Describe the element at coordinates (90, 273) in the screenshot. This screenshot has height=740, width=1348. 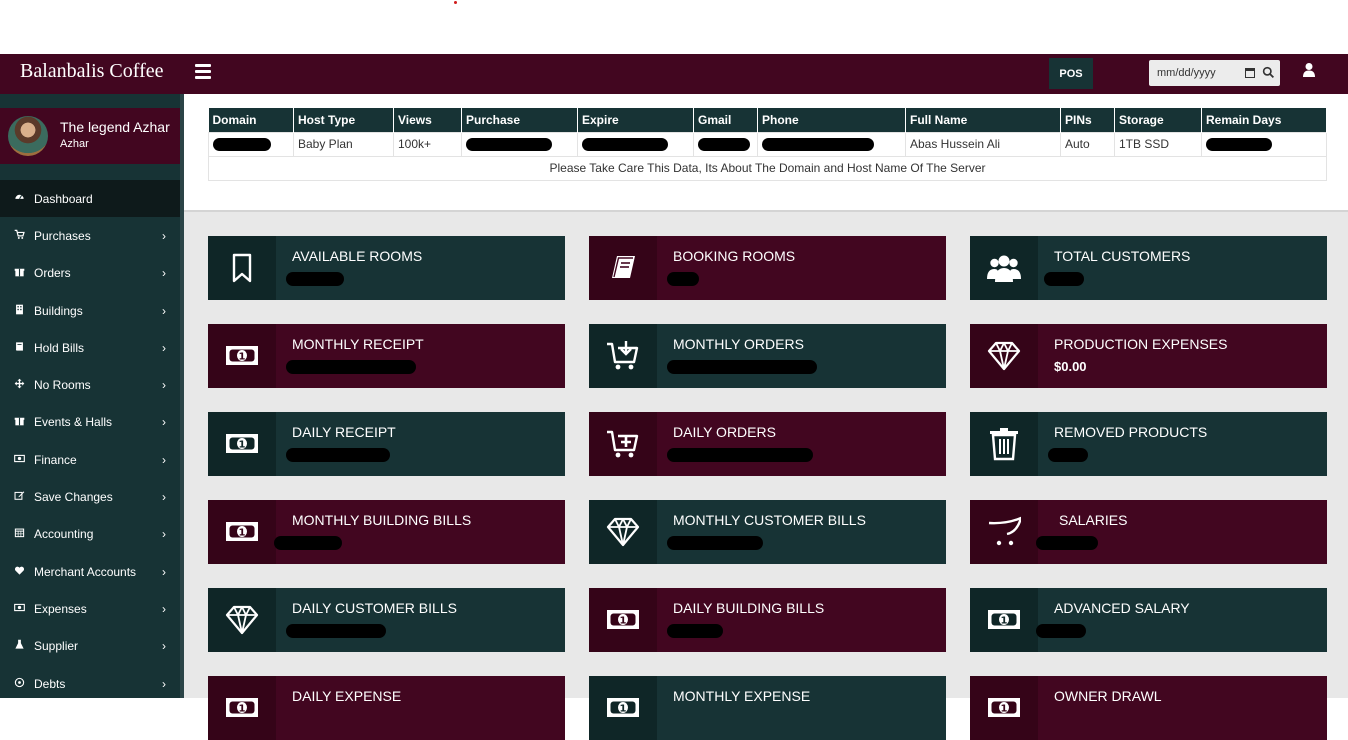
I see `sidebar-item-orders: Orders ›` at that location.